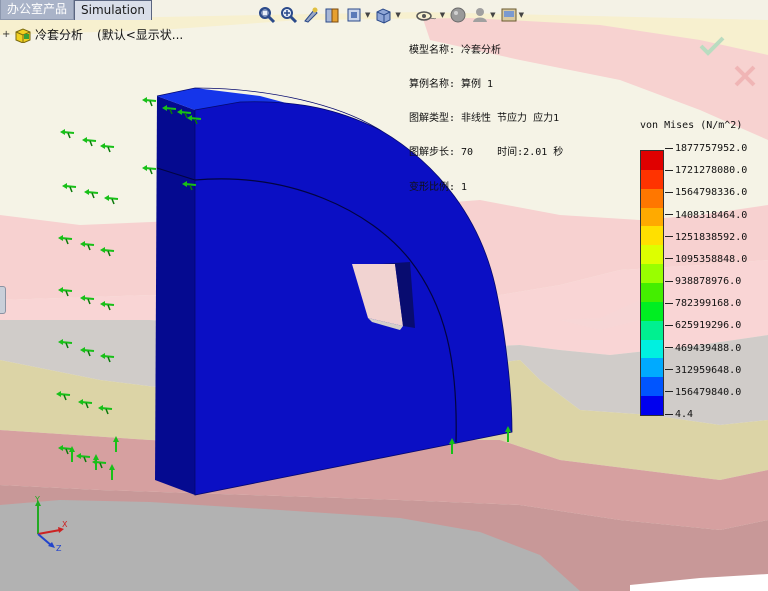  Describe the element at coordinates (23, 35) in the screenshot. I see `study-icon` at that location.